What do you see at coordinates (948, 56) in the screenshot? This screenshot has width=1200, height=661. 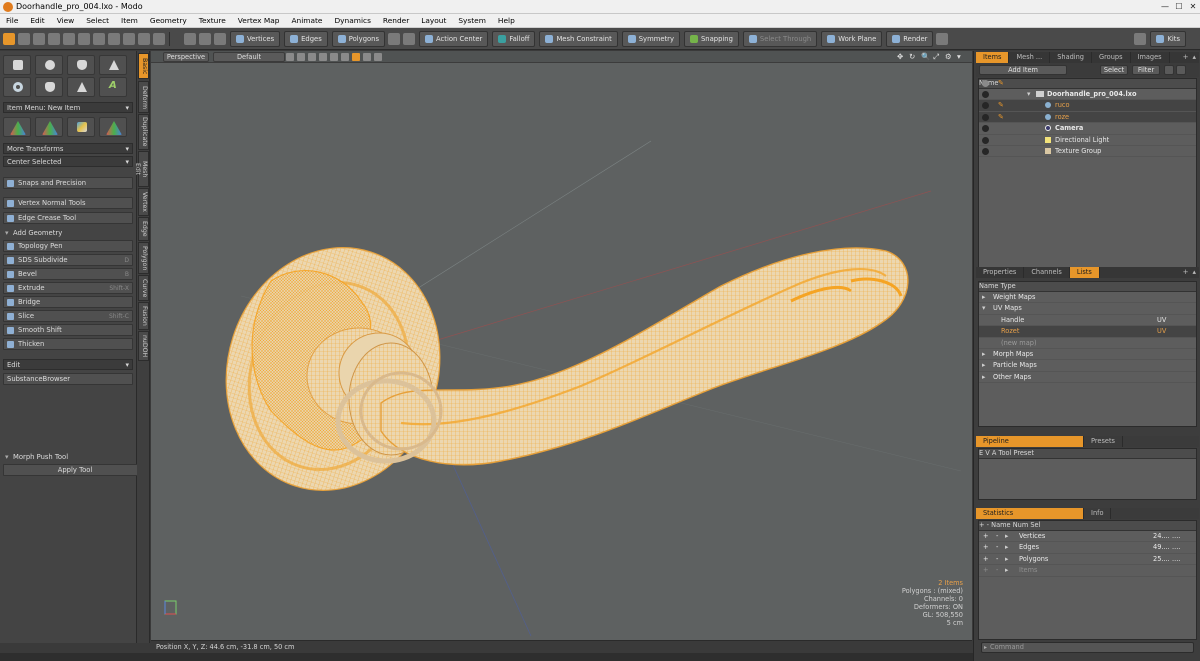 I see `viewport-settings-icon: ⚙` at bounding box center [948, 56].